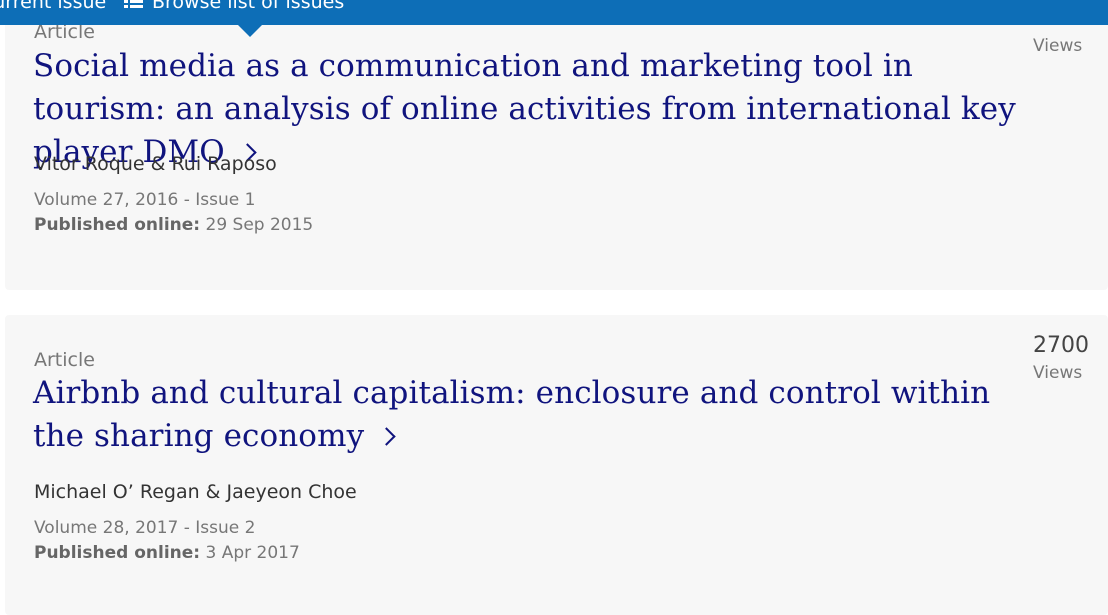 This screenshot has height=615, width=1108. Describe the element at coordinates (64, 360) in the screenshot. I see `article-type: Article` at that location.